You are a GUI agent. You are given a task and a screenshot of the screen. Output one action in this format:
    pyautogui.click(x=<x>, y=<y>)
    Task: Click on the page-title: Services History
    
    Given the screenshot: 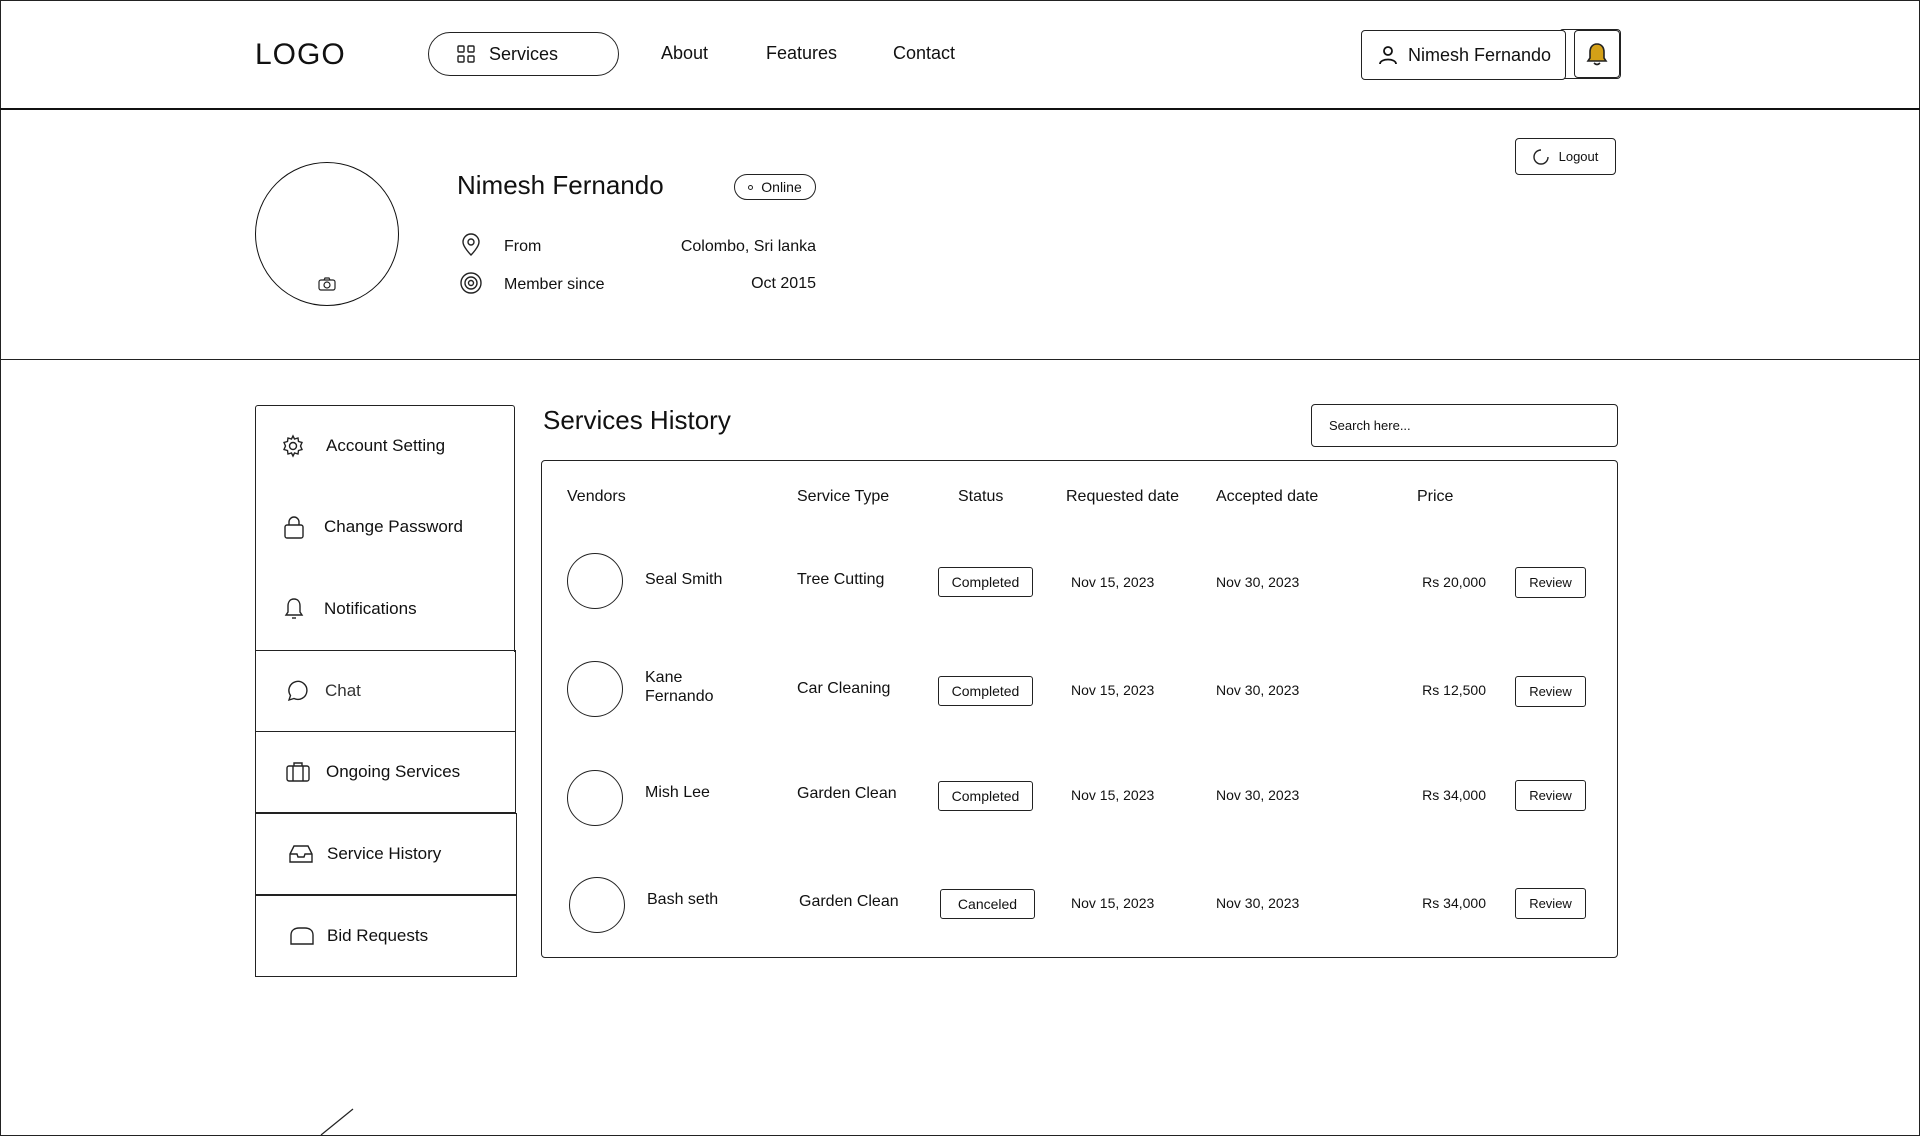 What is the action you would take?
    pyautogui.click(x=637, y=420)
    